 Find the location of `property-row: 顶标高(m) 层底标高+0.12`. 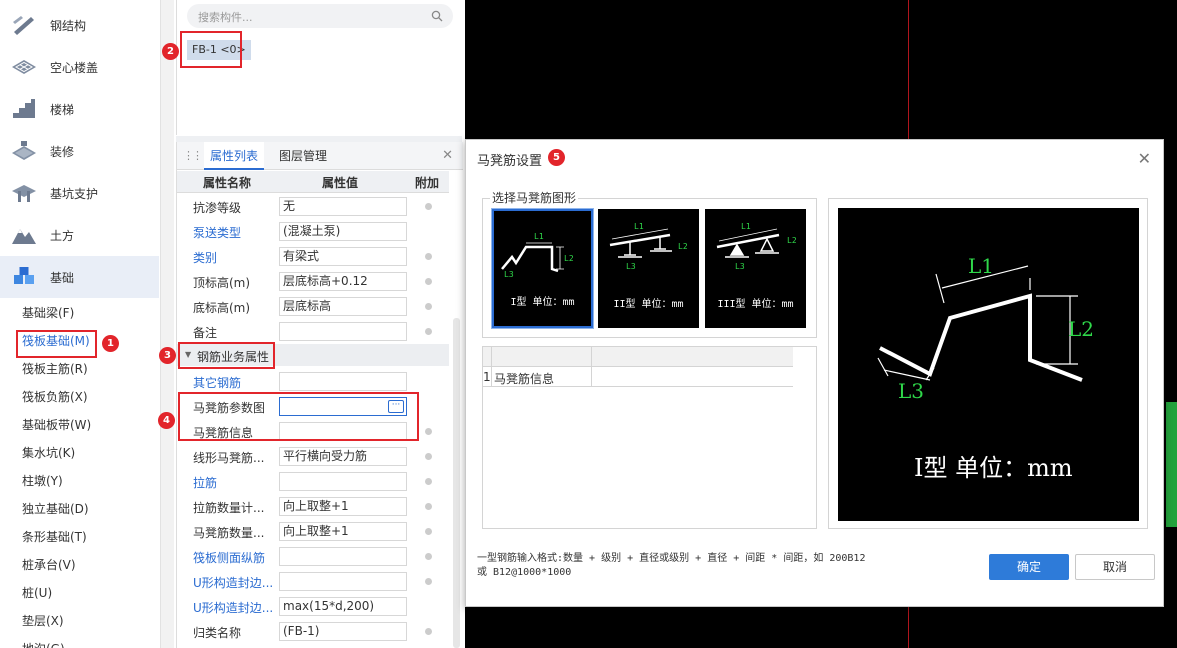

property-row: 顶标高(m) 层底标高+0.12 is located at coordinates (313, 281).